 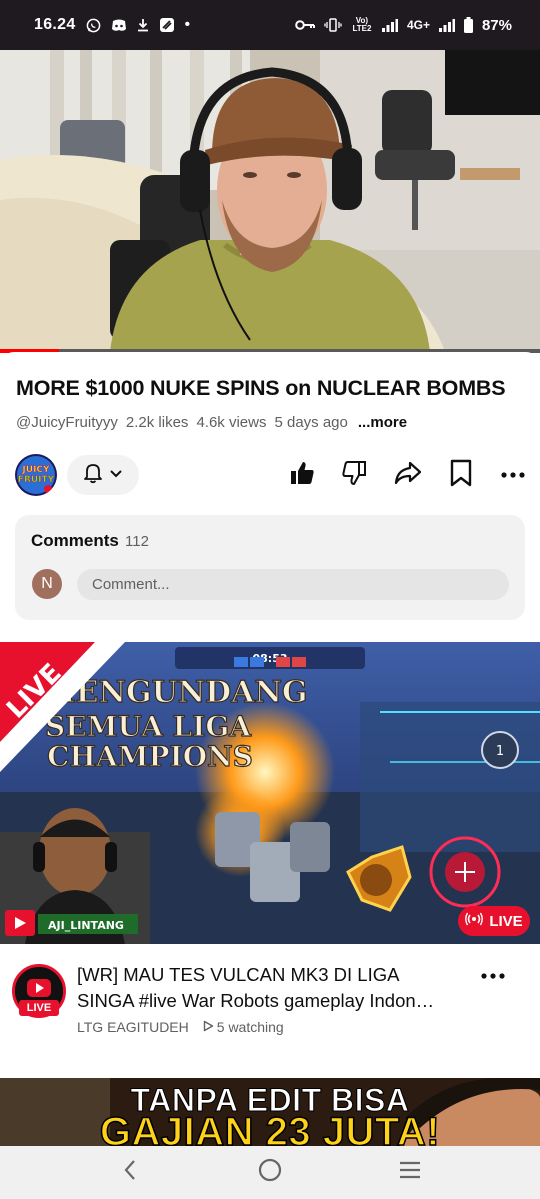 I want to click on bookmark-icon, so click(x=461, y=475).